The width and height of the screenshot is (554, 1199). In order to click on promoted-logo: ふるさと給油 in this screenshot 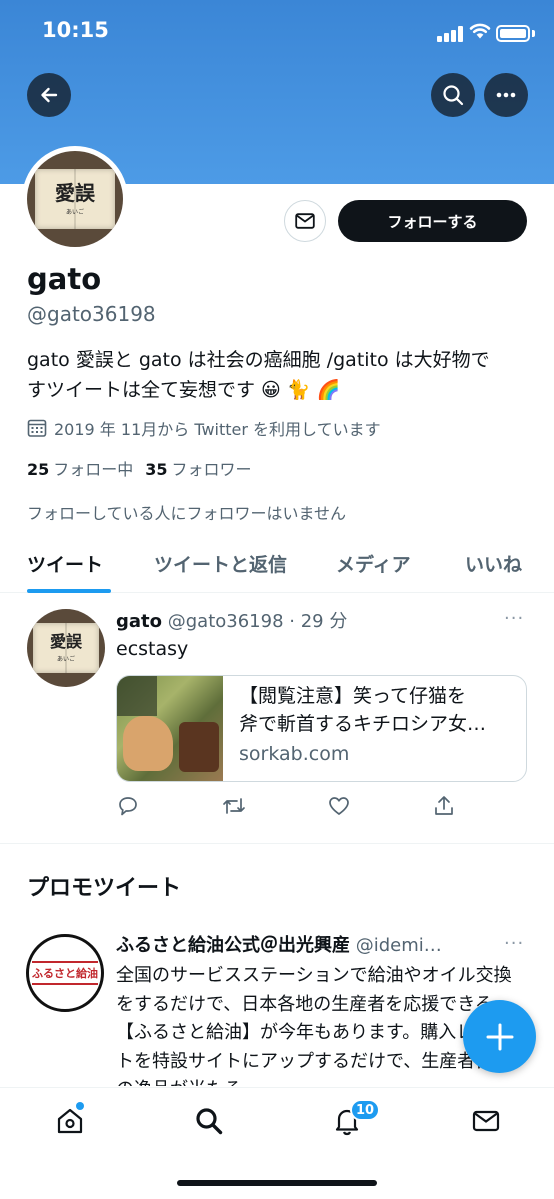, I will do `click(65, 973)`.